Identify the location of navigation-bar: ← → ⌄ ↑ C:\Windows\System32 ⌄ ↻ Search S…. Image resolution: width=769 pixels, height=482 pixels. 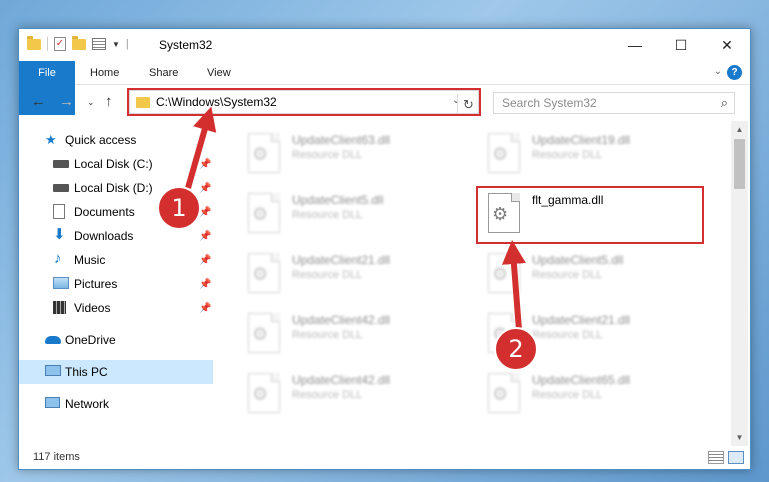
(384, 103).